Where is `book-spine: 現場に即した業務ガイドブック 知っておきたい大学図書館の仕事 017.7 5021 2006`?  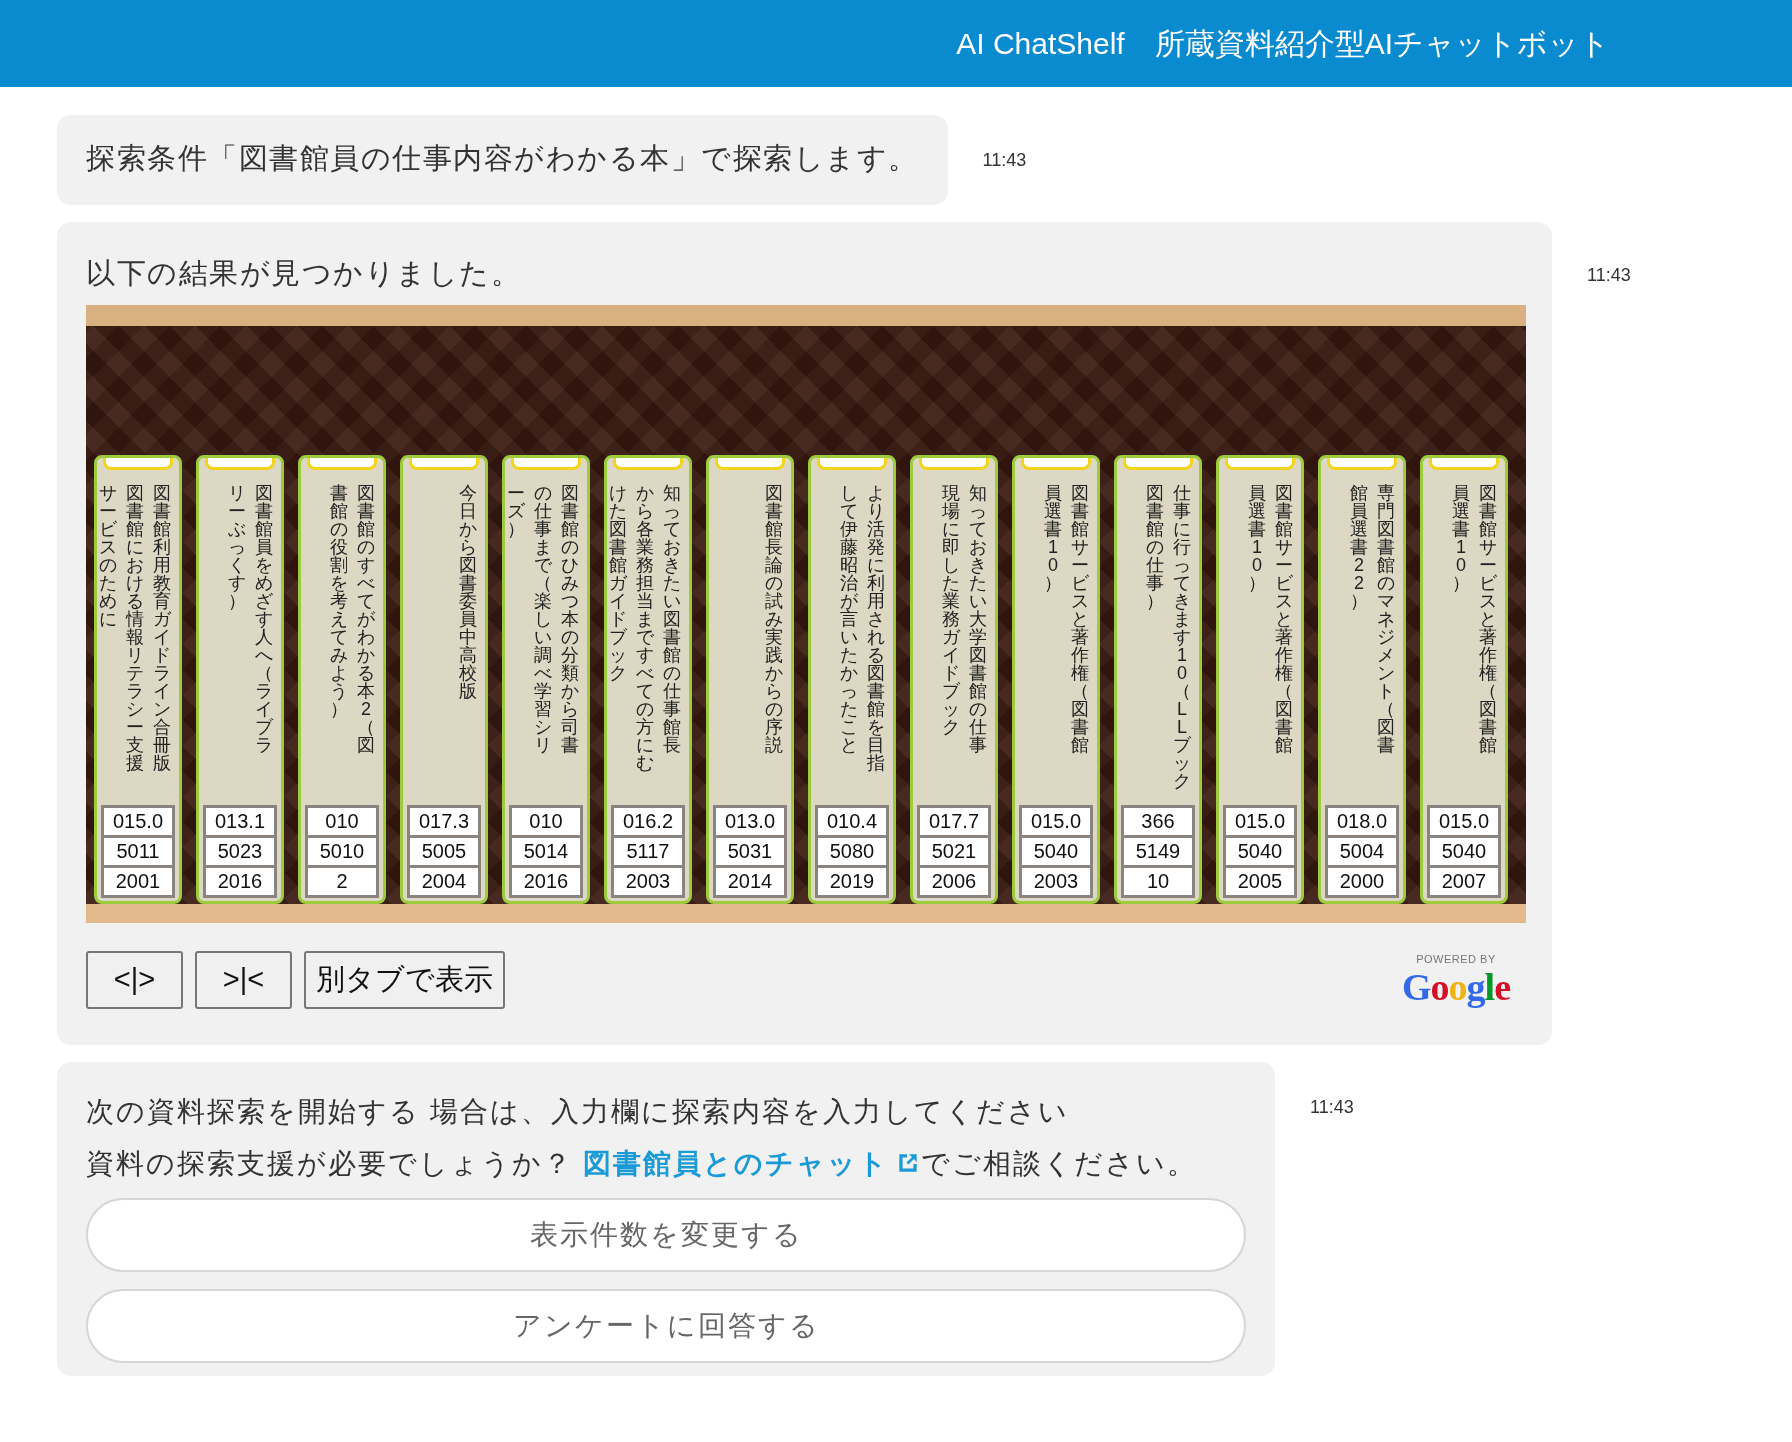 book-spine: 現場に即した業務ガイドブック 知っておきたい大学図書館の仕事 017.7 5021 2006 is located at coordinates (954, 679).